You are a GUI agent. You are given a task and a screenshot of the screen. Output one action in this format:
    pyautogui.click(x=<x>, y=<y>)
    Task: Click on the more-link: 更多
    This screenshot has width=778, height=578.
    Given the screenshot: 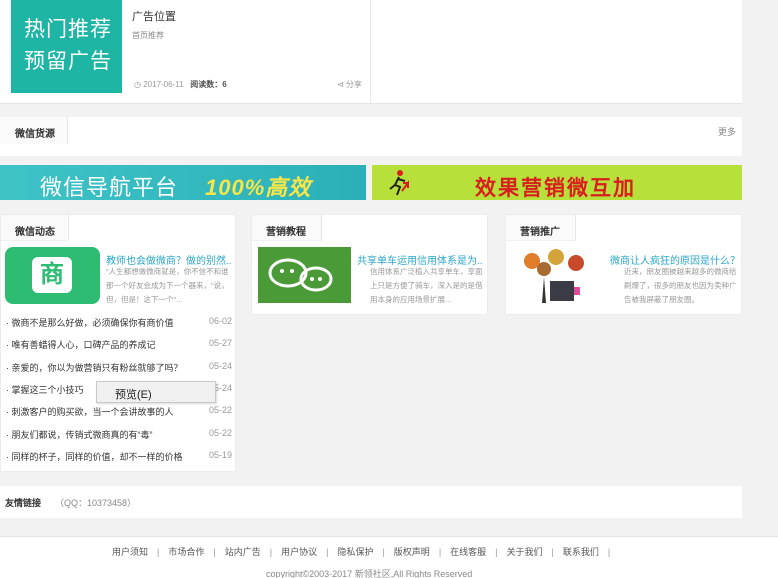 What is the action you would take?
    pyautogui.click(x=727, y=131)
    